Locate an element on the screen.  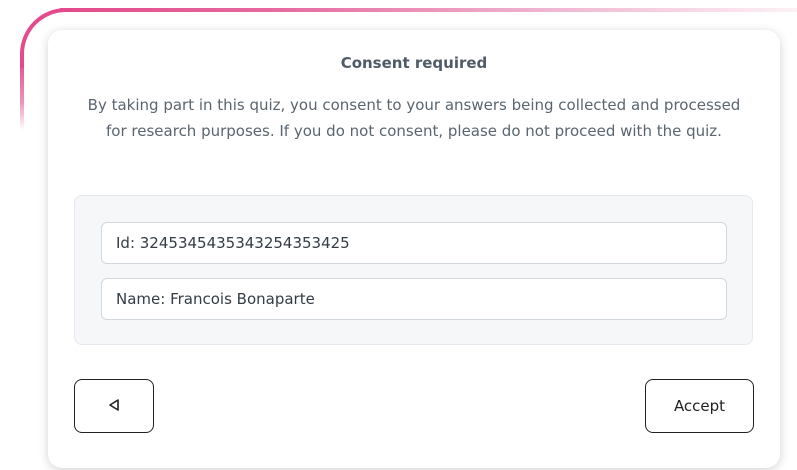
accent-border-top is located at coordinates (428, 10).